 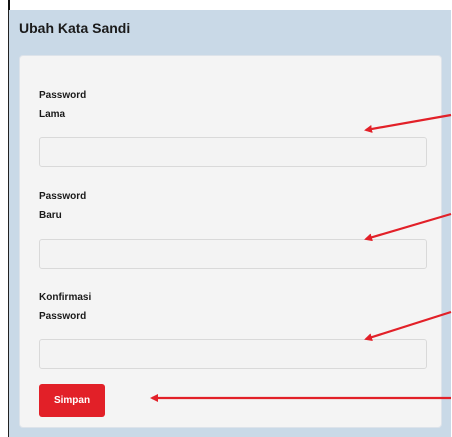 I want to click on confirm-password-field, so click(x=233, y=354).